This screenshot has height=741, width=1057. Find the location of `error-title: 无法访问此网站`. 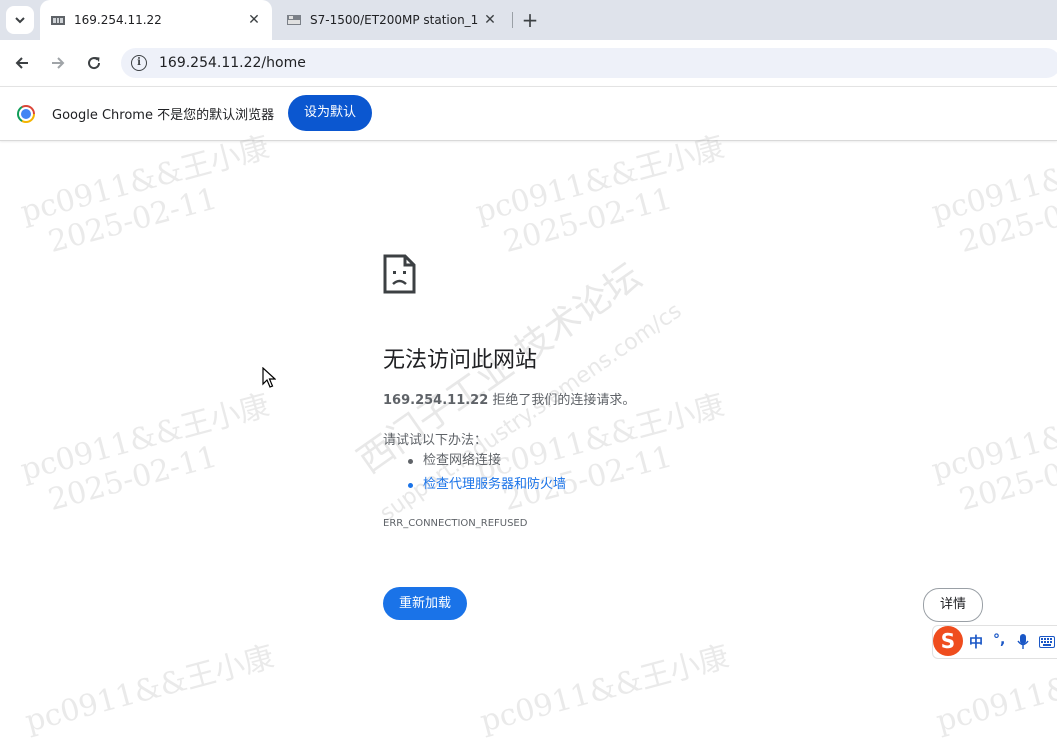

error-title: 无法访问此网站 is located at coordinates (460, 360).